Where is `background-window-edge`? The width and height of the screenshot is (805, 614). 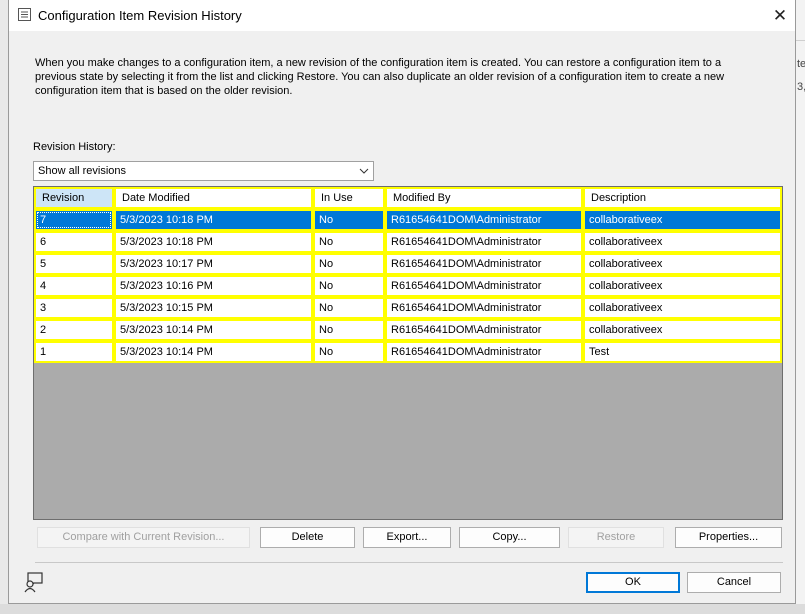
background-window-edge is located at coordinates (402, 609).